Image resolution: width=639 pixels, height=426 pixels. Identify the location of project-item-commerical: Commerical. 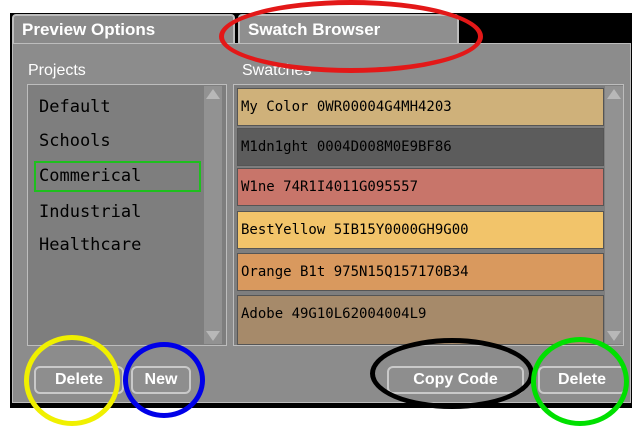
(90, 176).